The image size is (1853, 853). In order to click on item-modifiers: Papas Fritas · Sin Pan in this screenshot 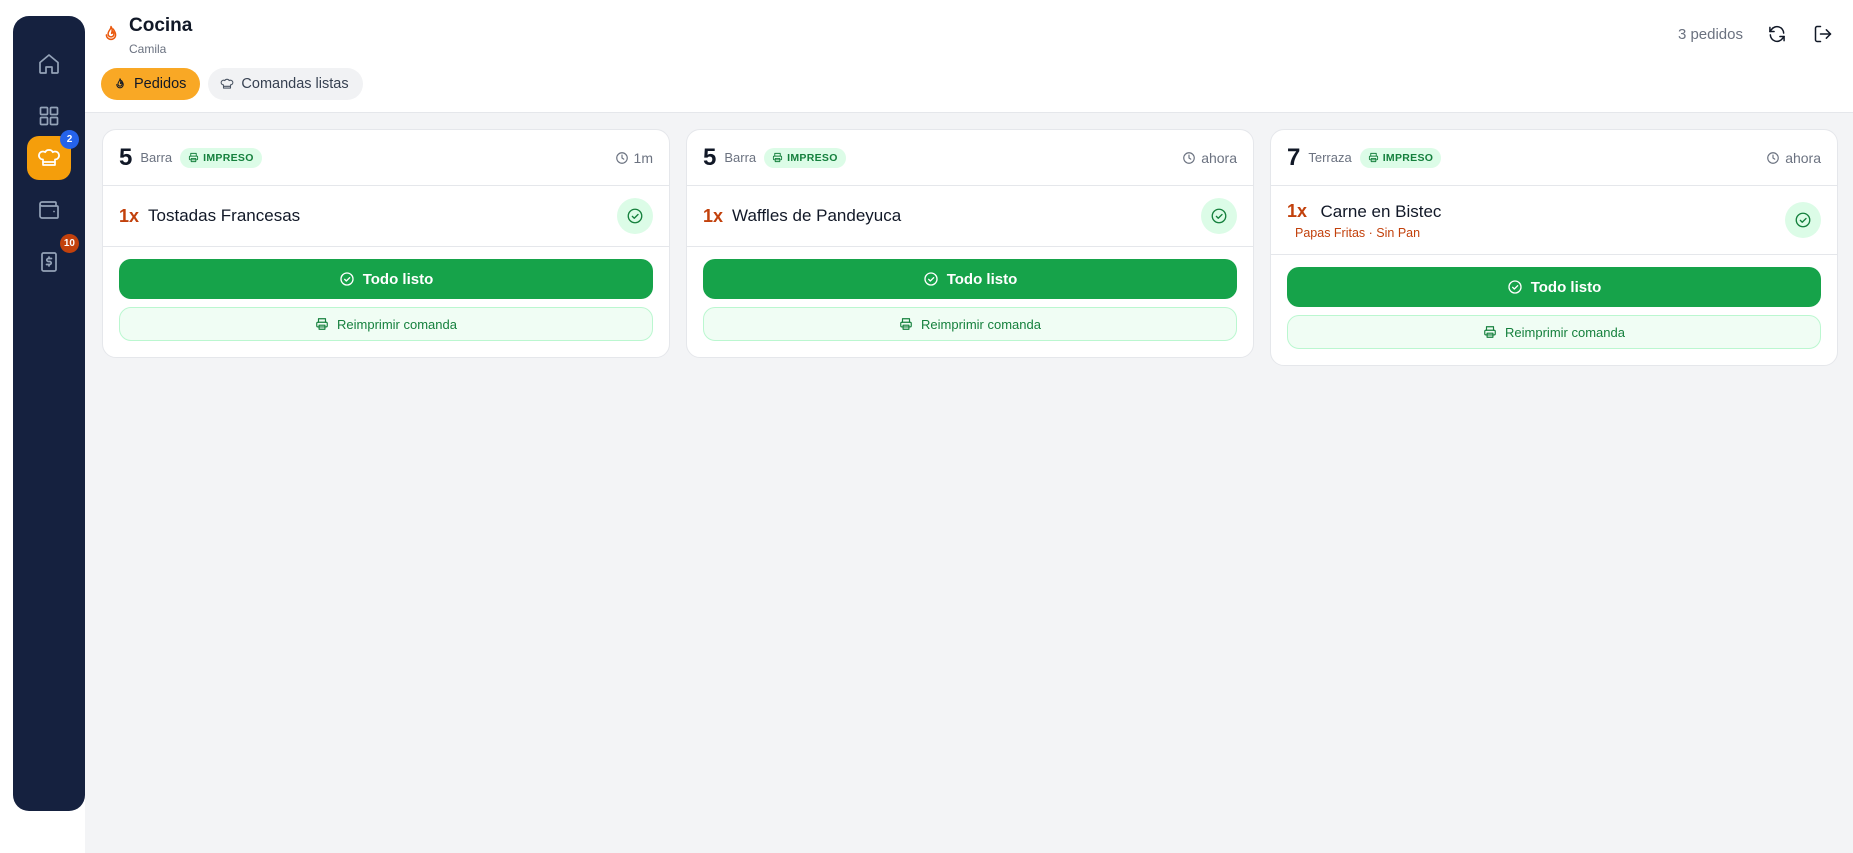, I will do `click(1358, 232)`.